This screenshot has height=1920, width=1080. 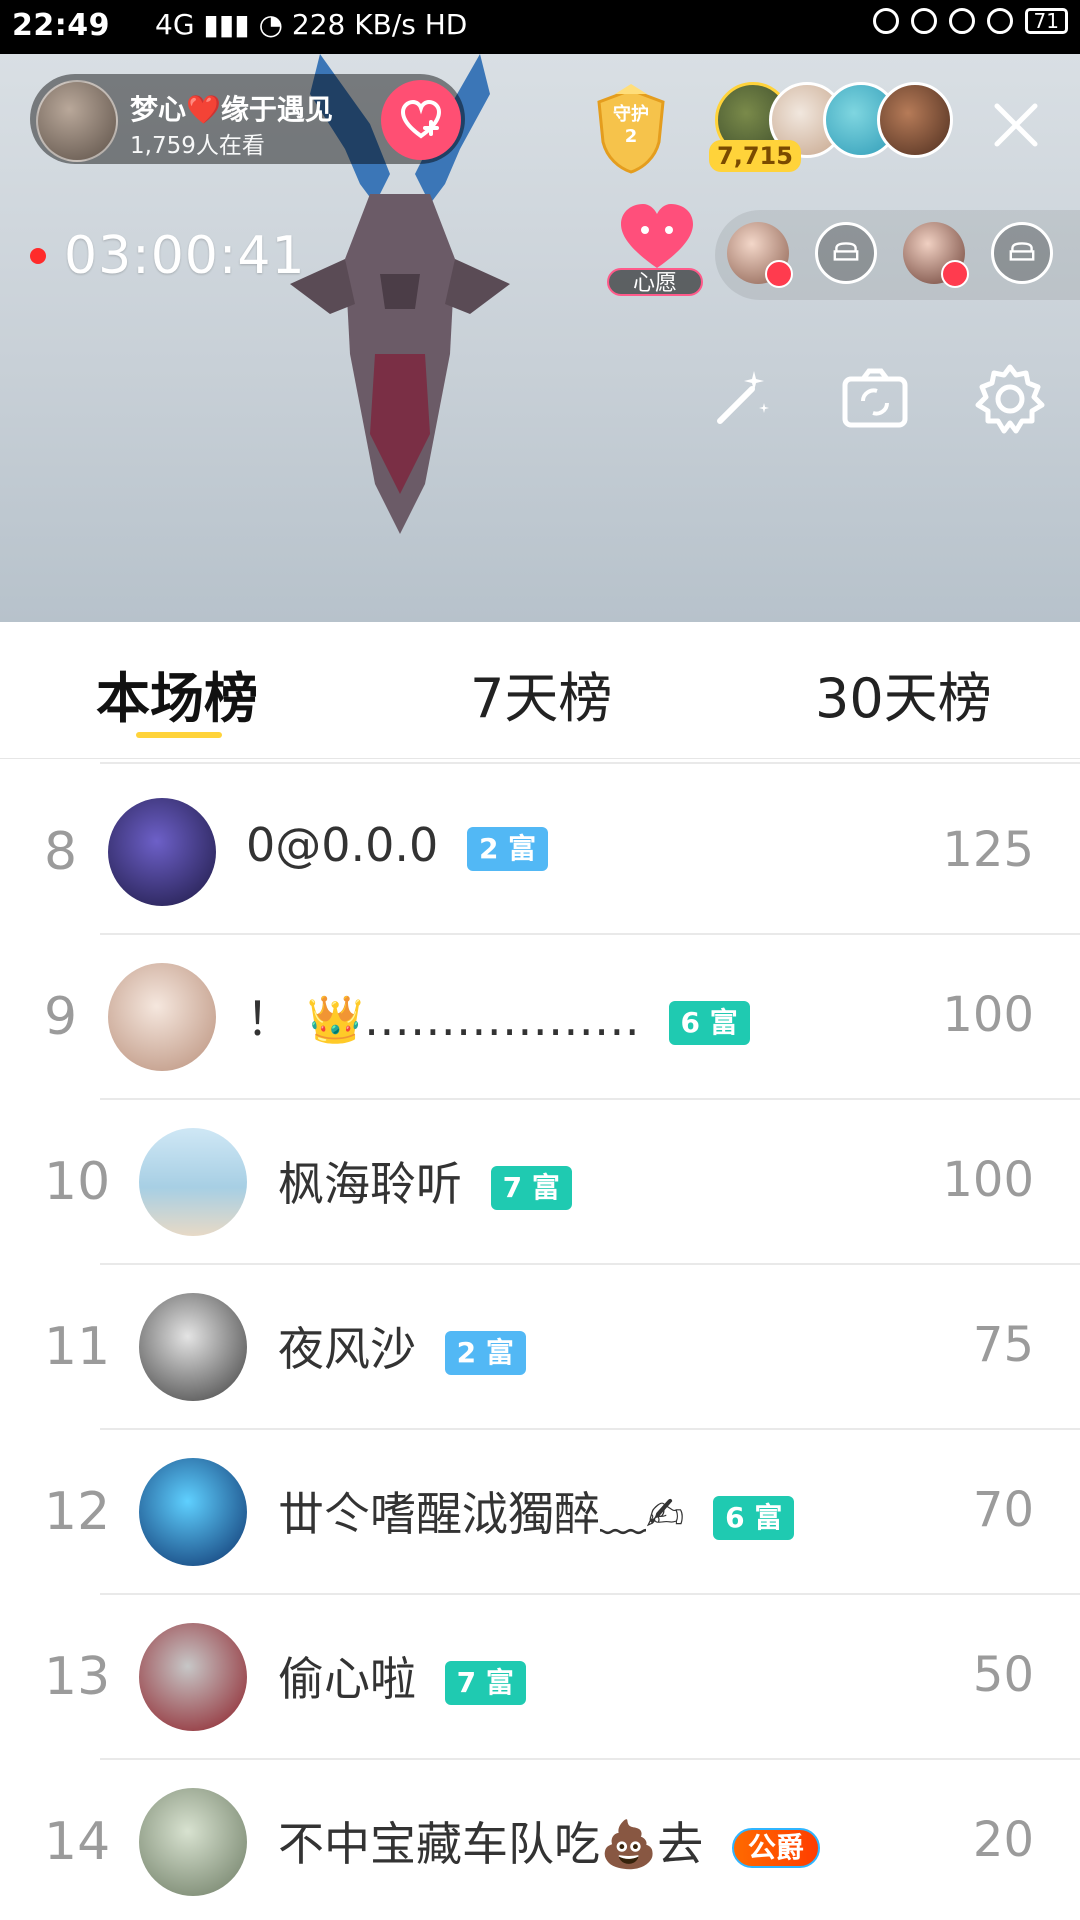 I want to click on viewer-avatar, so click(x=915, y=120).